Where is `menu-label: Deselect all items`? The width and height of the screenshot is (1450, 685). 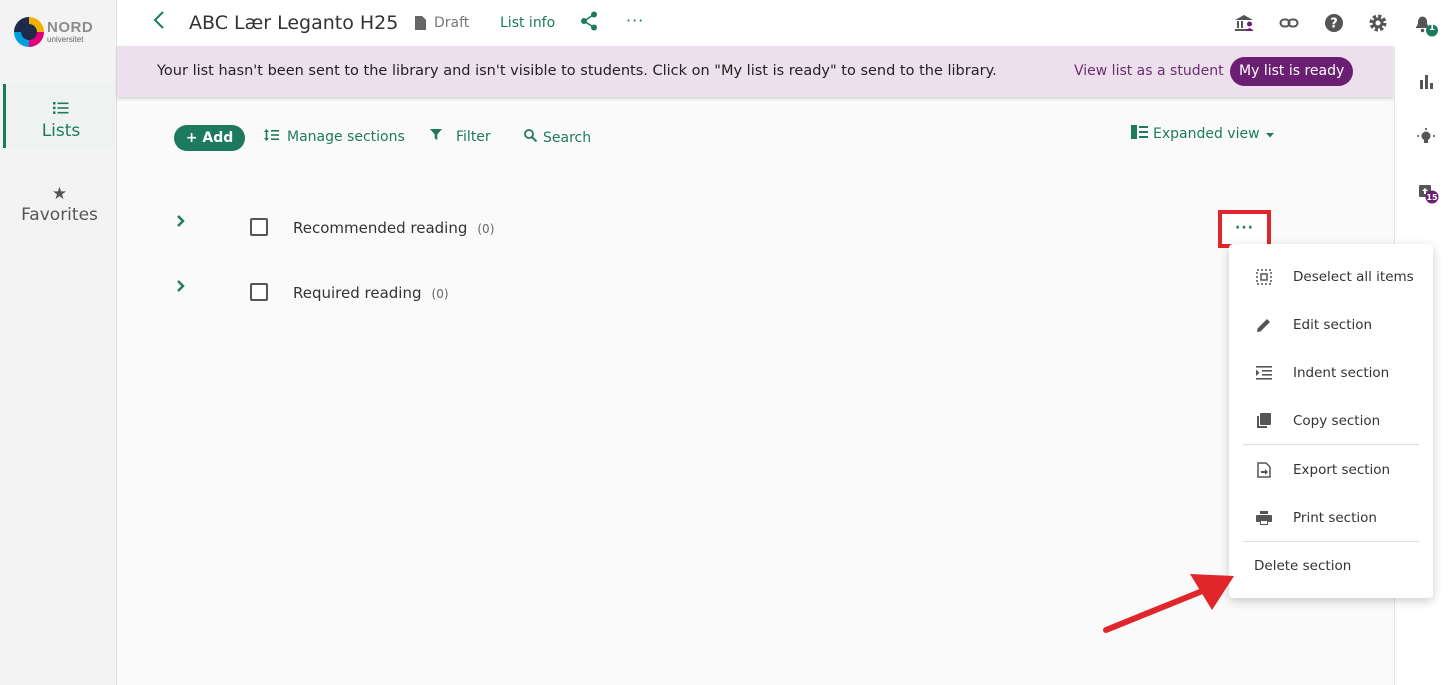
menu-label: Deselect all items is located at coordinates (1353, 277).